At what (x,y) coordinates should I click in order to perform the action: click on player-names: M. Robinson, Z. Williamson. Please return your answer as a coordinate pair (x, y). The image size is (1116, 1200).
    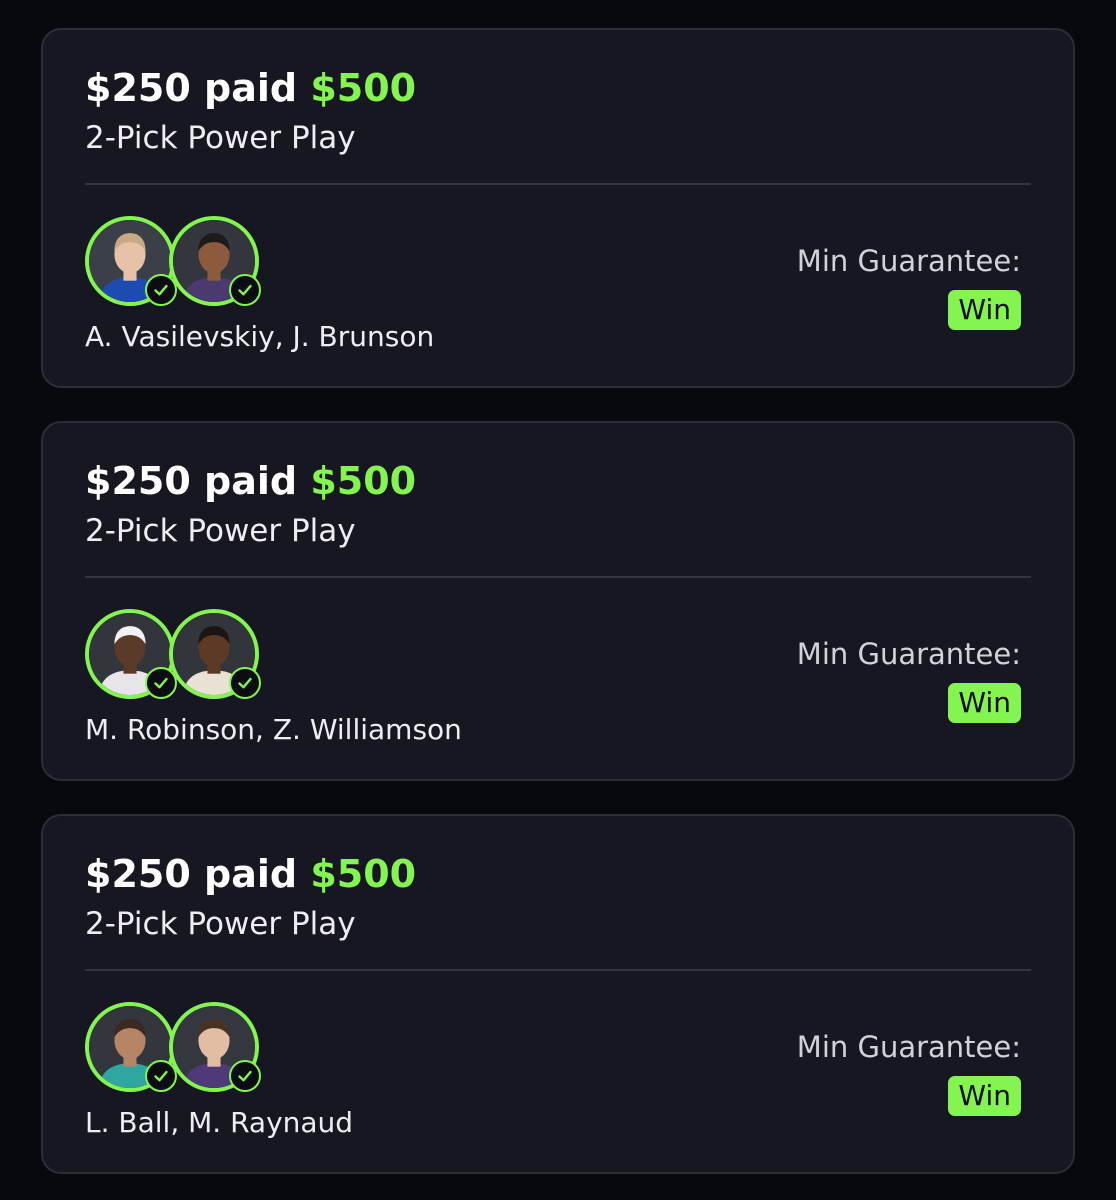
    Looking at the image, I should click on (273, 729).